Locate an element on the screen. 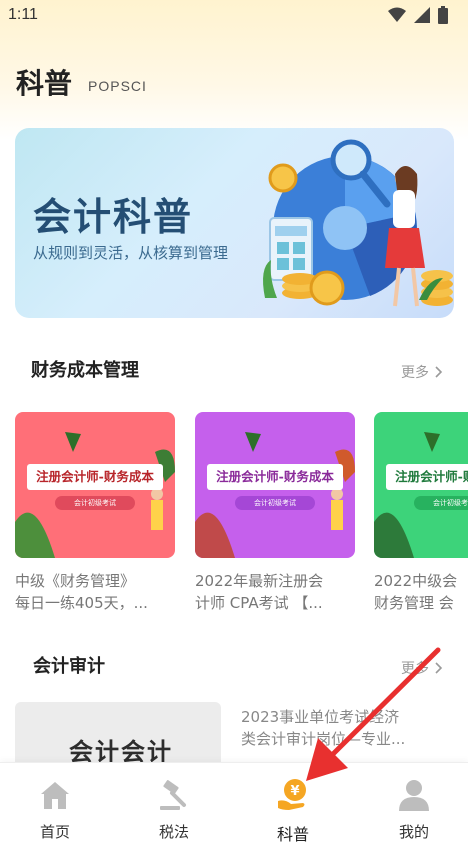  course-card: 注册会计师-财务成本 会计初级考试 2022中级会 财务管理 会 is located at coordinates (421, 513).